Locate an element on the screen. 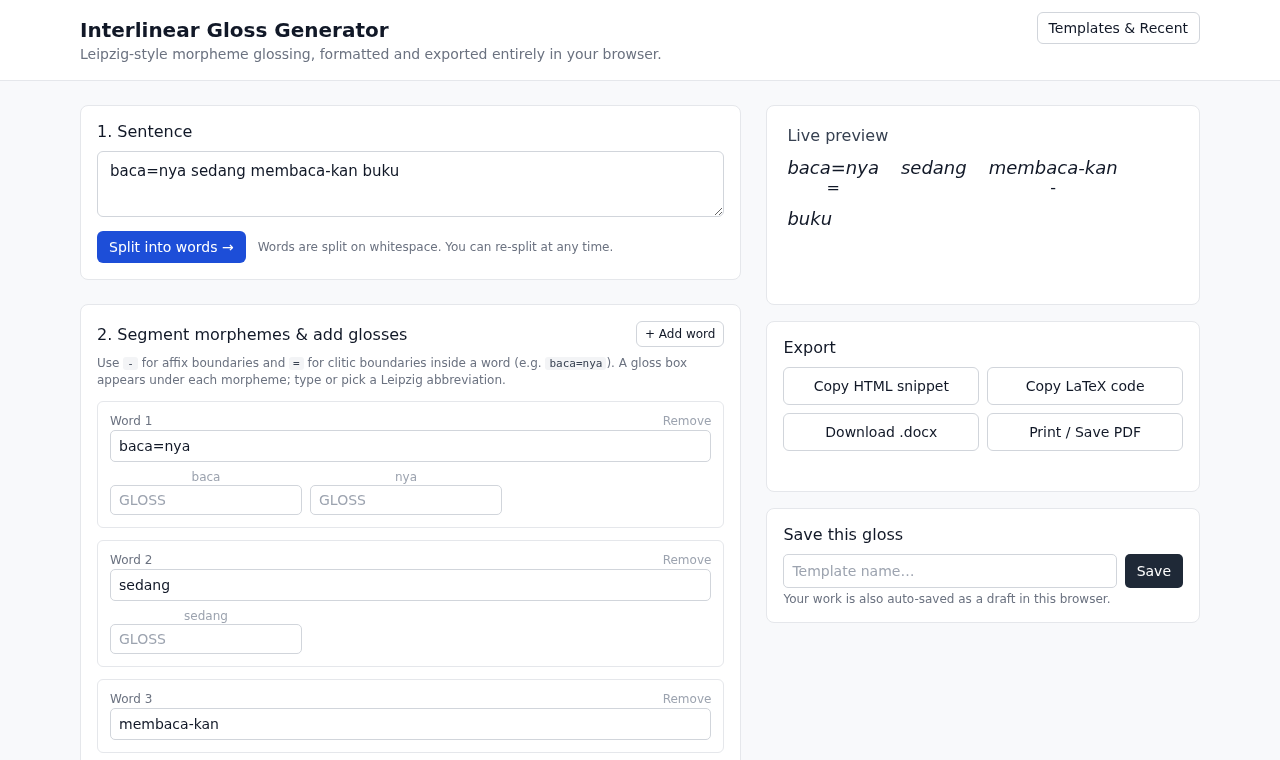 The height and width of the screenshot is (760, 1280). preview-heading: Live preview is located at coordinates (838, 135).